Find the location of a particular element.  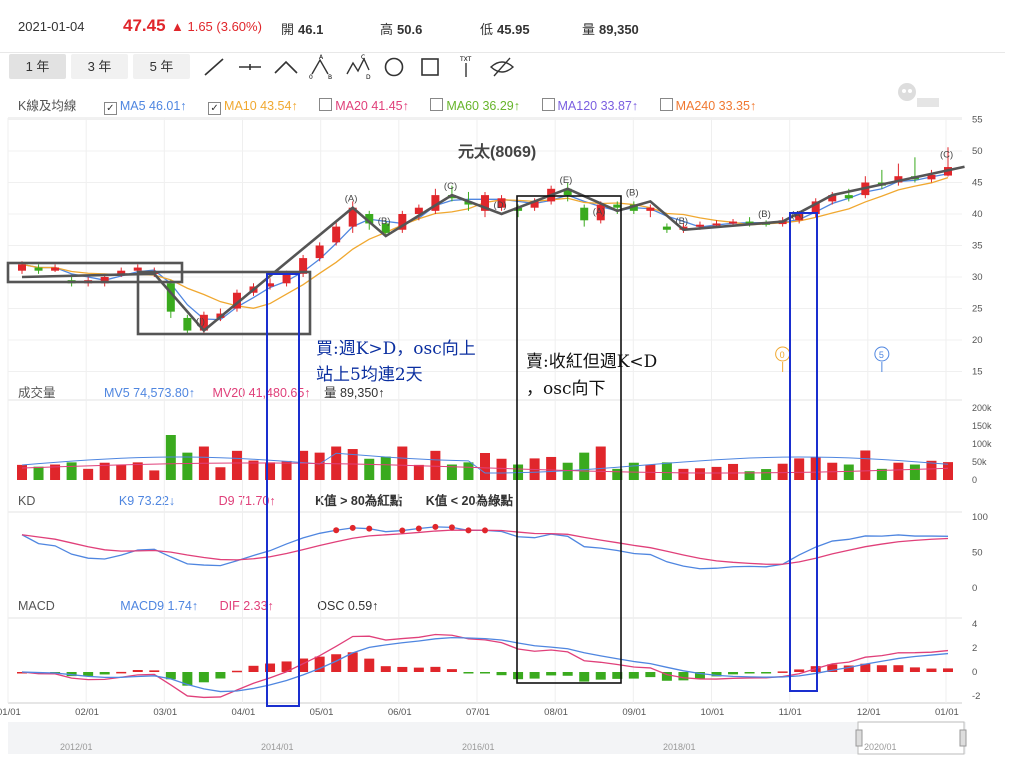

x-tick-label: 05/01 is located at coordinates (322, 712).